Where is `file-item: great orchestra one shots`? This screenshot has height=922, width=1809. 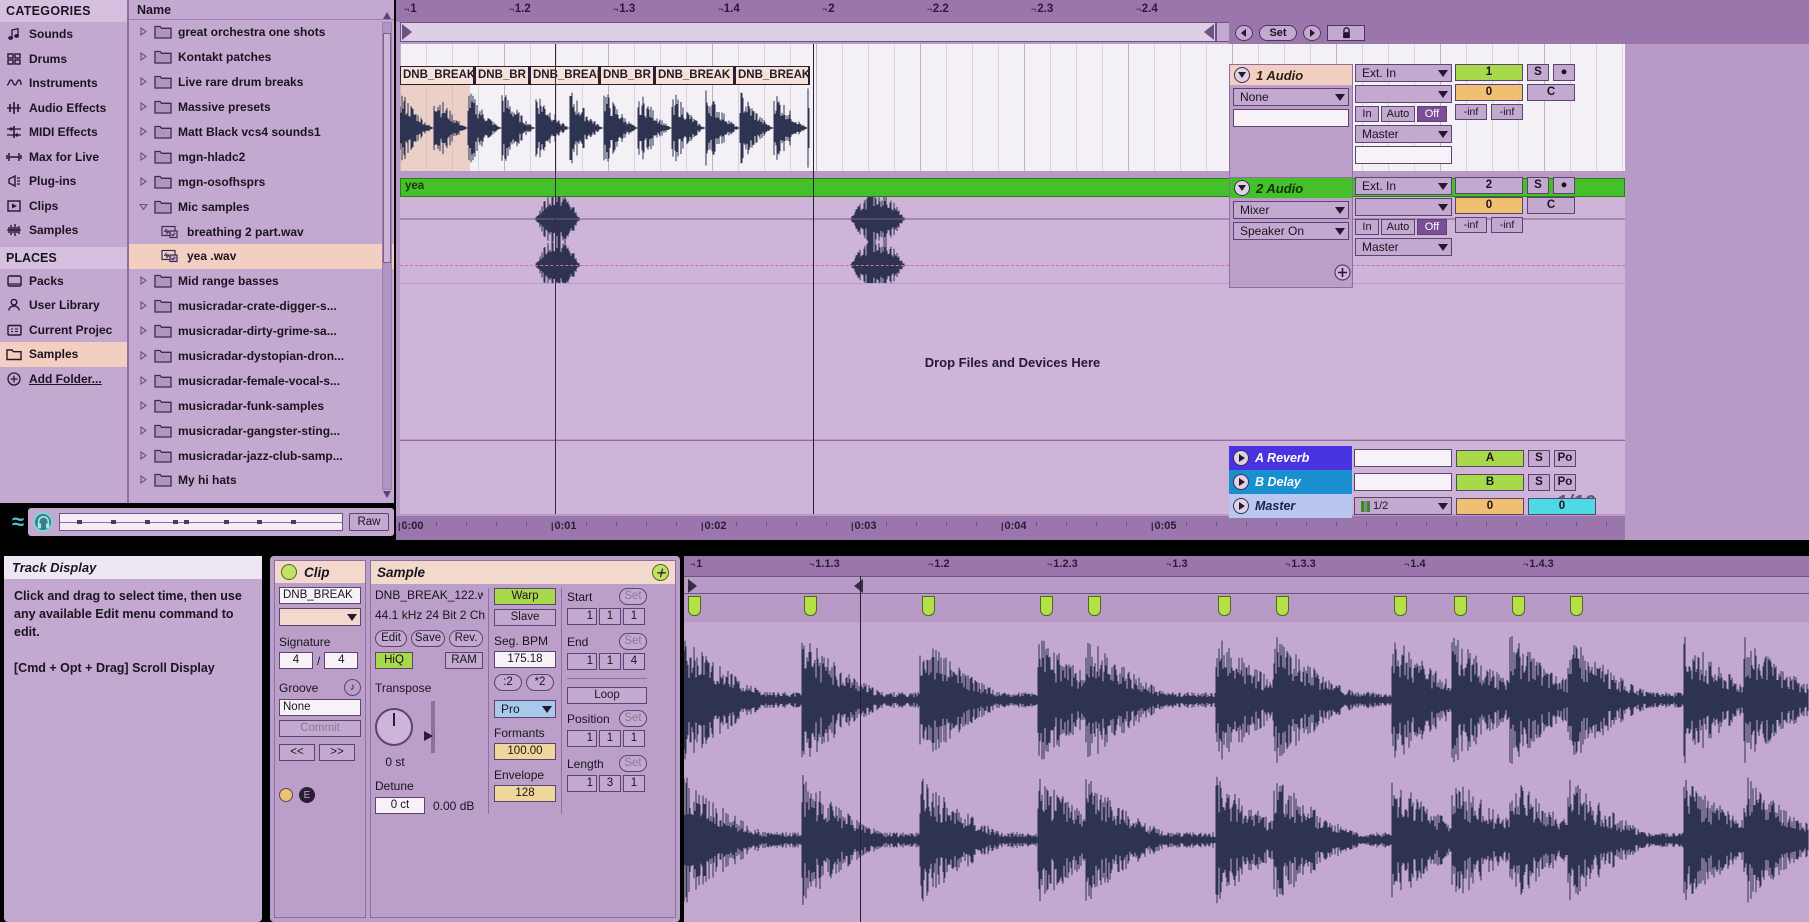 file-item: great orchestra one shots is located at coordinates (261, 32).